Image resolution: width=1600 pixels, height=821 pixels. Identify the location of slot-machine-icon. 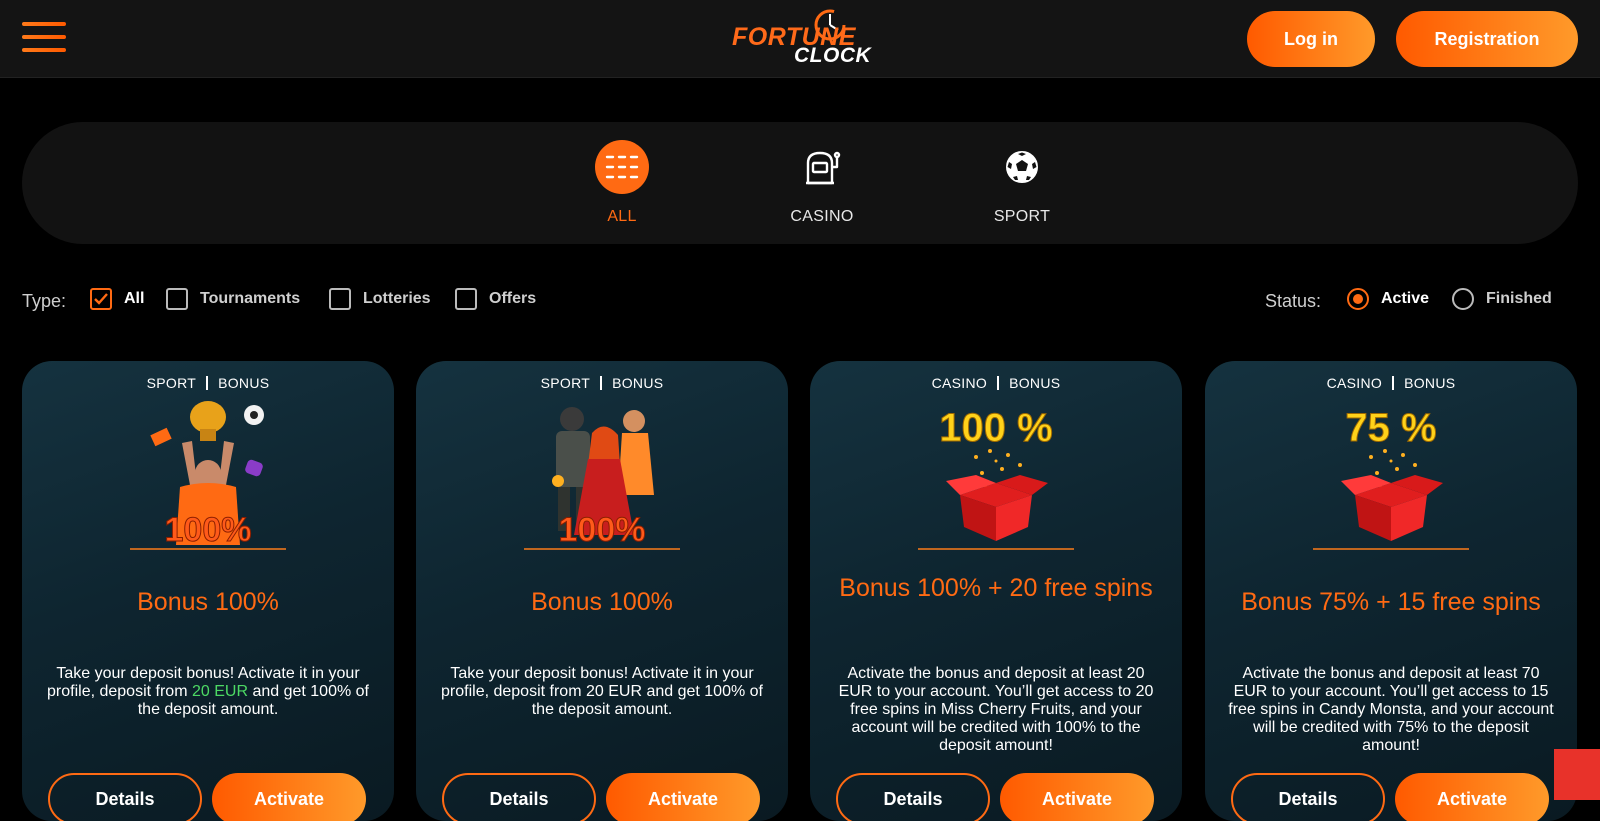
(822, 167).